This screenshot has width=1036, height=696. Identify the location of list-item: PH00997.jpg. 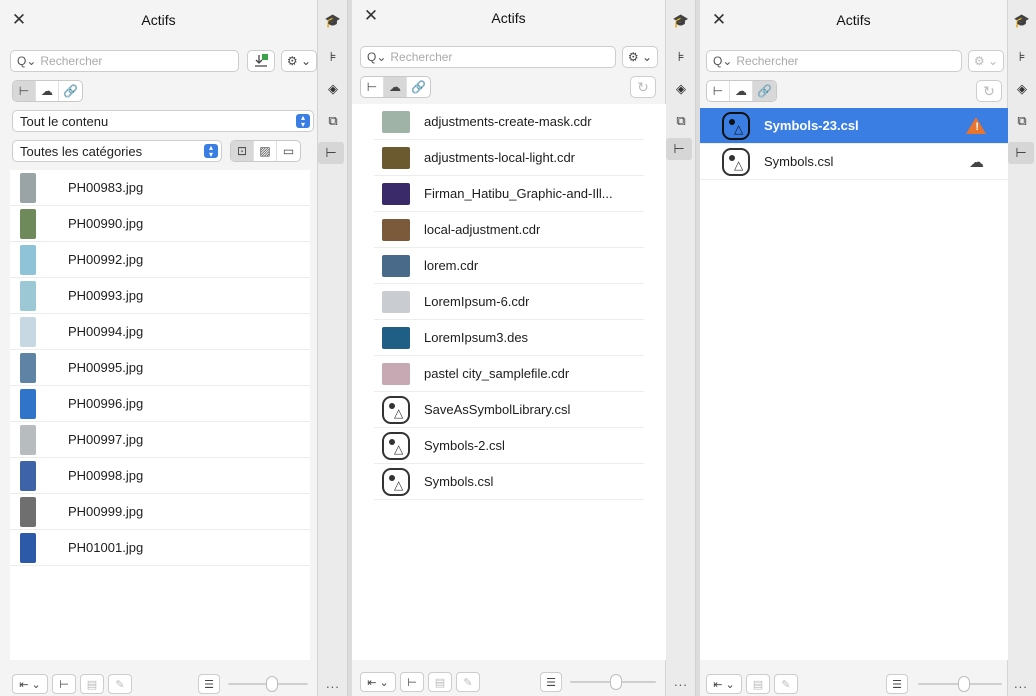
(160, 440).